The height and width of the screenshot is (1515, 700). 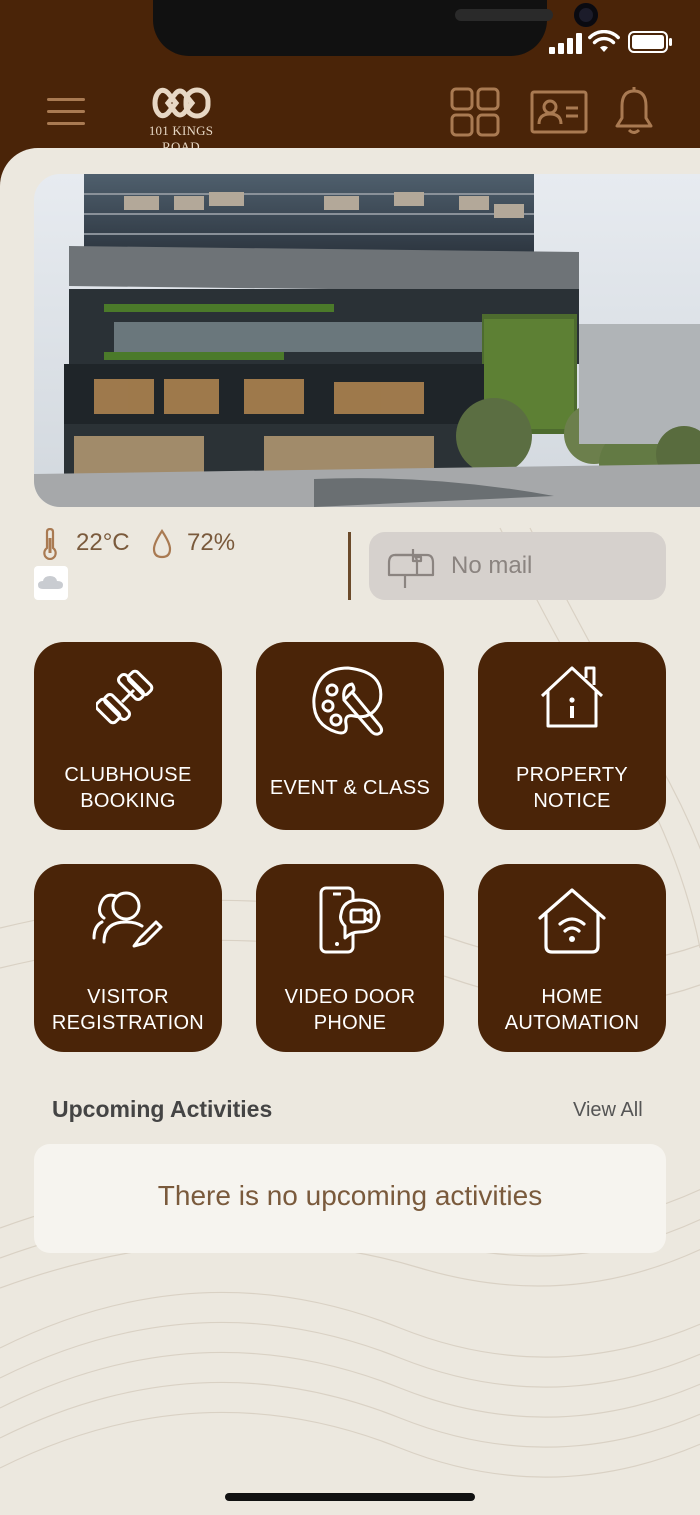 I want to click on id-card-icon, so click(x=559, y=112).